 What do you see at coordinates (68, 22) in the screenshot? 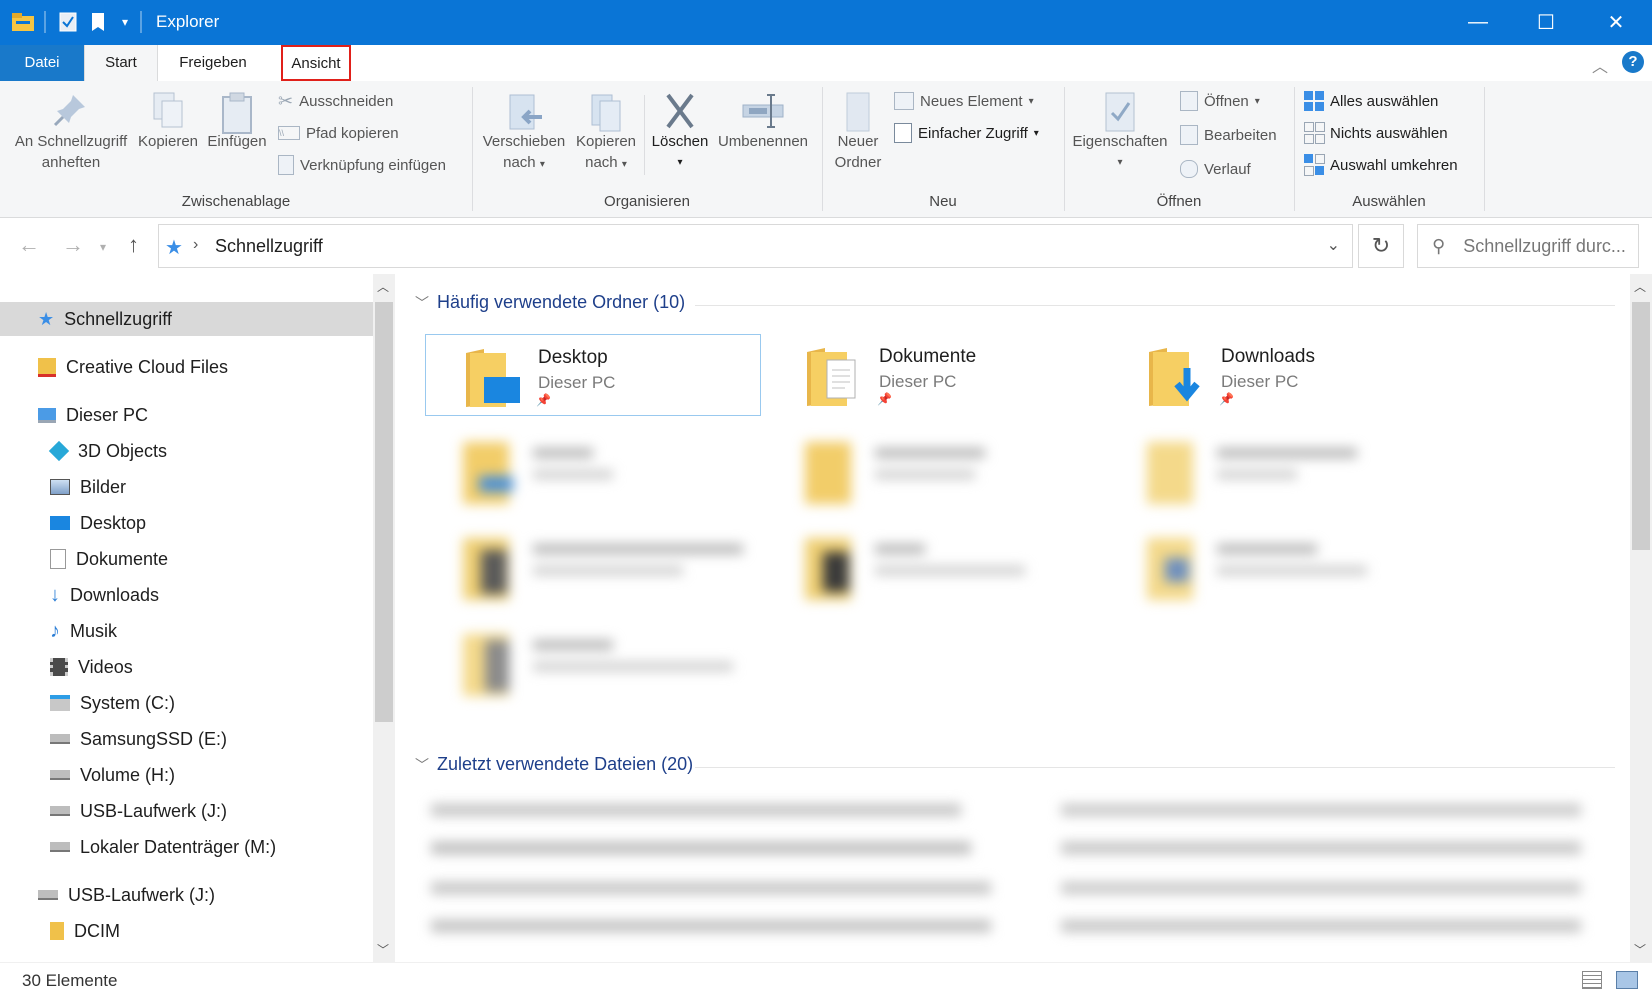
I see `properties-quick-icon` at bounding box center [68, 22].